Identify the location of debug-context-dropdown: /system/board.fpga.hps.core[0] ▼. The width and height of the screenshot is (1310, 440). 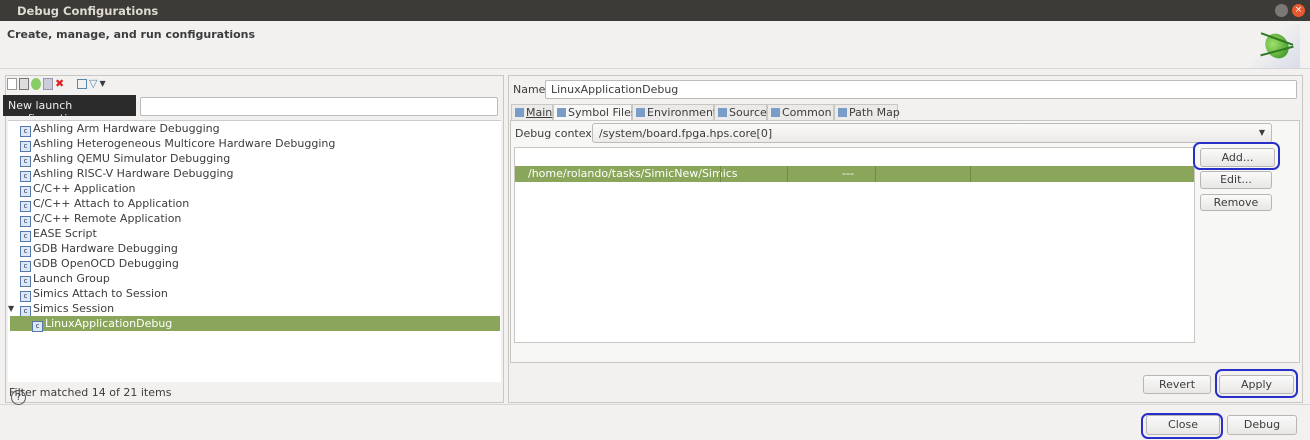
(932, 133).